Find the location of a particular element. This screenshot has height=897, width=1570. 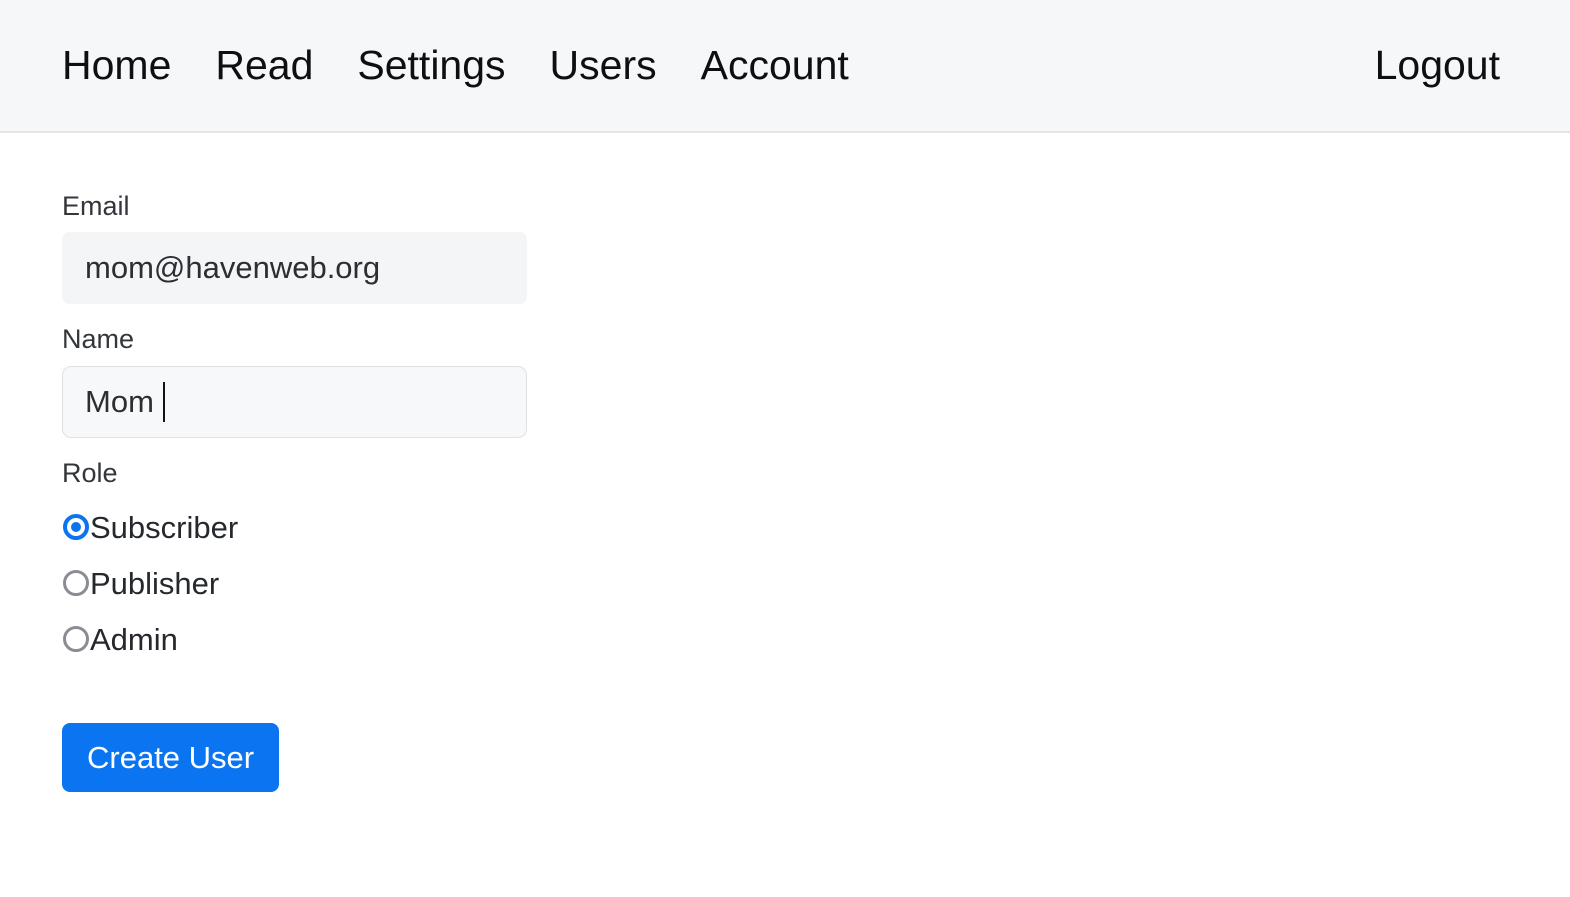

nav-link-home: Home is located at coordinates (116, 65).